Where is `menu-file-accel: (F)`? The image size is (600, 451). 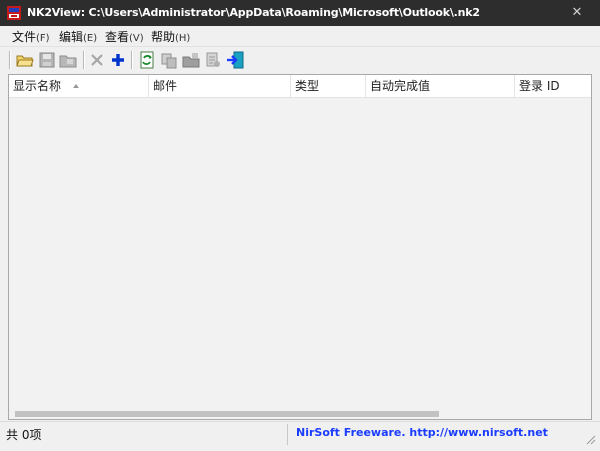 menu-file-accel: (F) is located at coordinates (43, 38).